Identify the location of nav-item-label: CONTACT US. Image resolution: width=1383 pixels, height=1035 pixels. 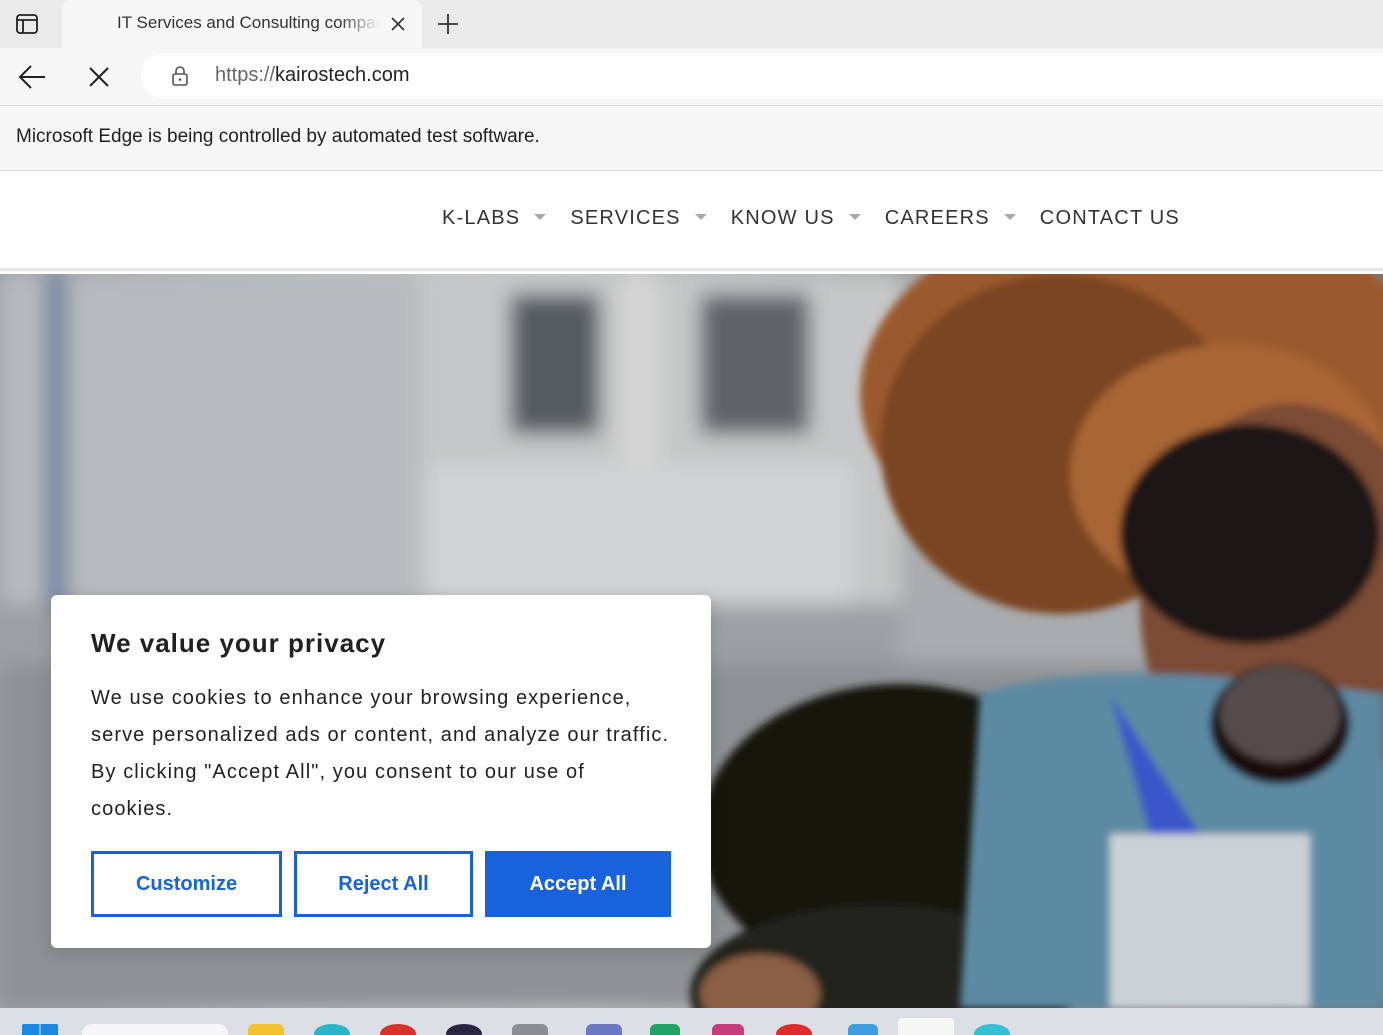
(1109, 218).